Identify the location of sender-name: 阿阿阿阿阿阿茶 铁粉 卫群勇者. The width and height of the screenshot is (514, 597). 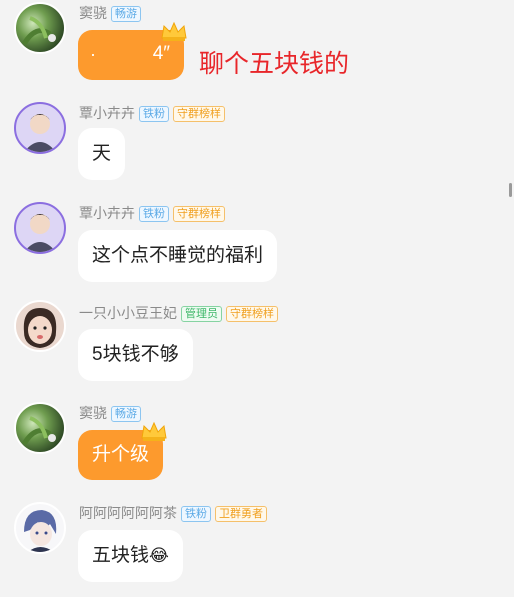
(173, 513).